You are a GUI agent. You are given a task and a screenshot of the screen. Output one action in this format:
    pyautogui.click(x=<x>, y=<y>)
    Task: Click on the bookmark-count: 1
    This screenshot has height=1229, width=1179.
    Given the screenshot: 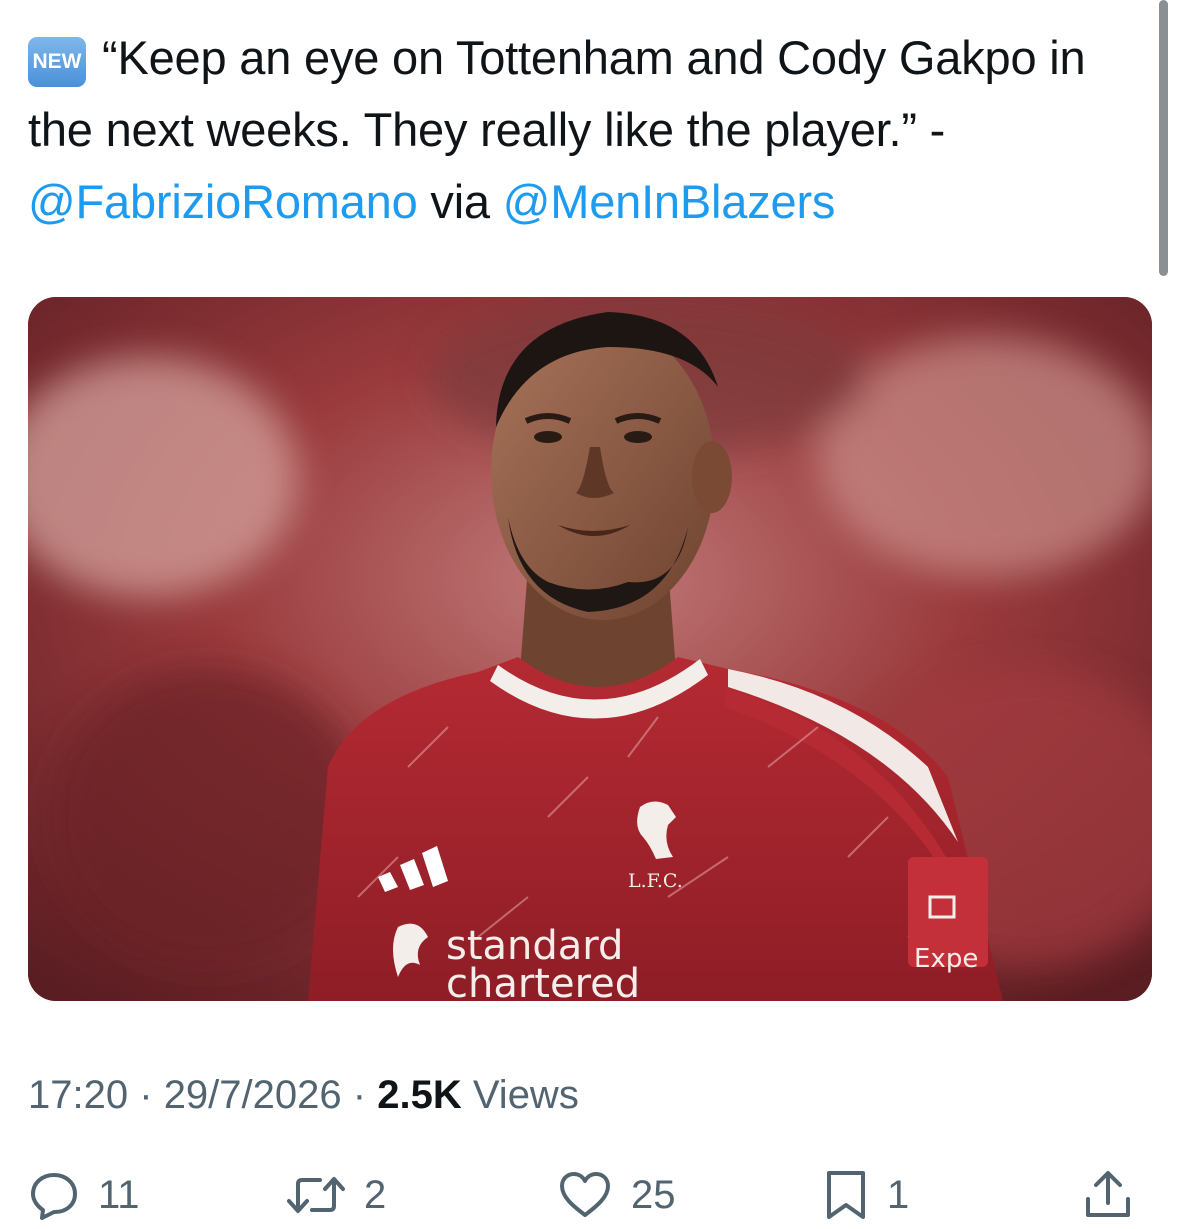 What is the action you would take?
    pyautogui.click(x=898, y=1194)
    